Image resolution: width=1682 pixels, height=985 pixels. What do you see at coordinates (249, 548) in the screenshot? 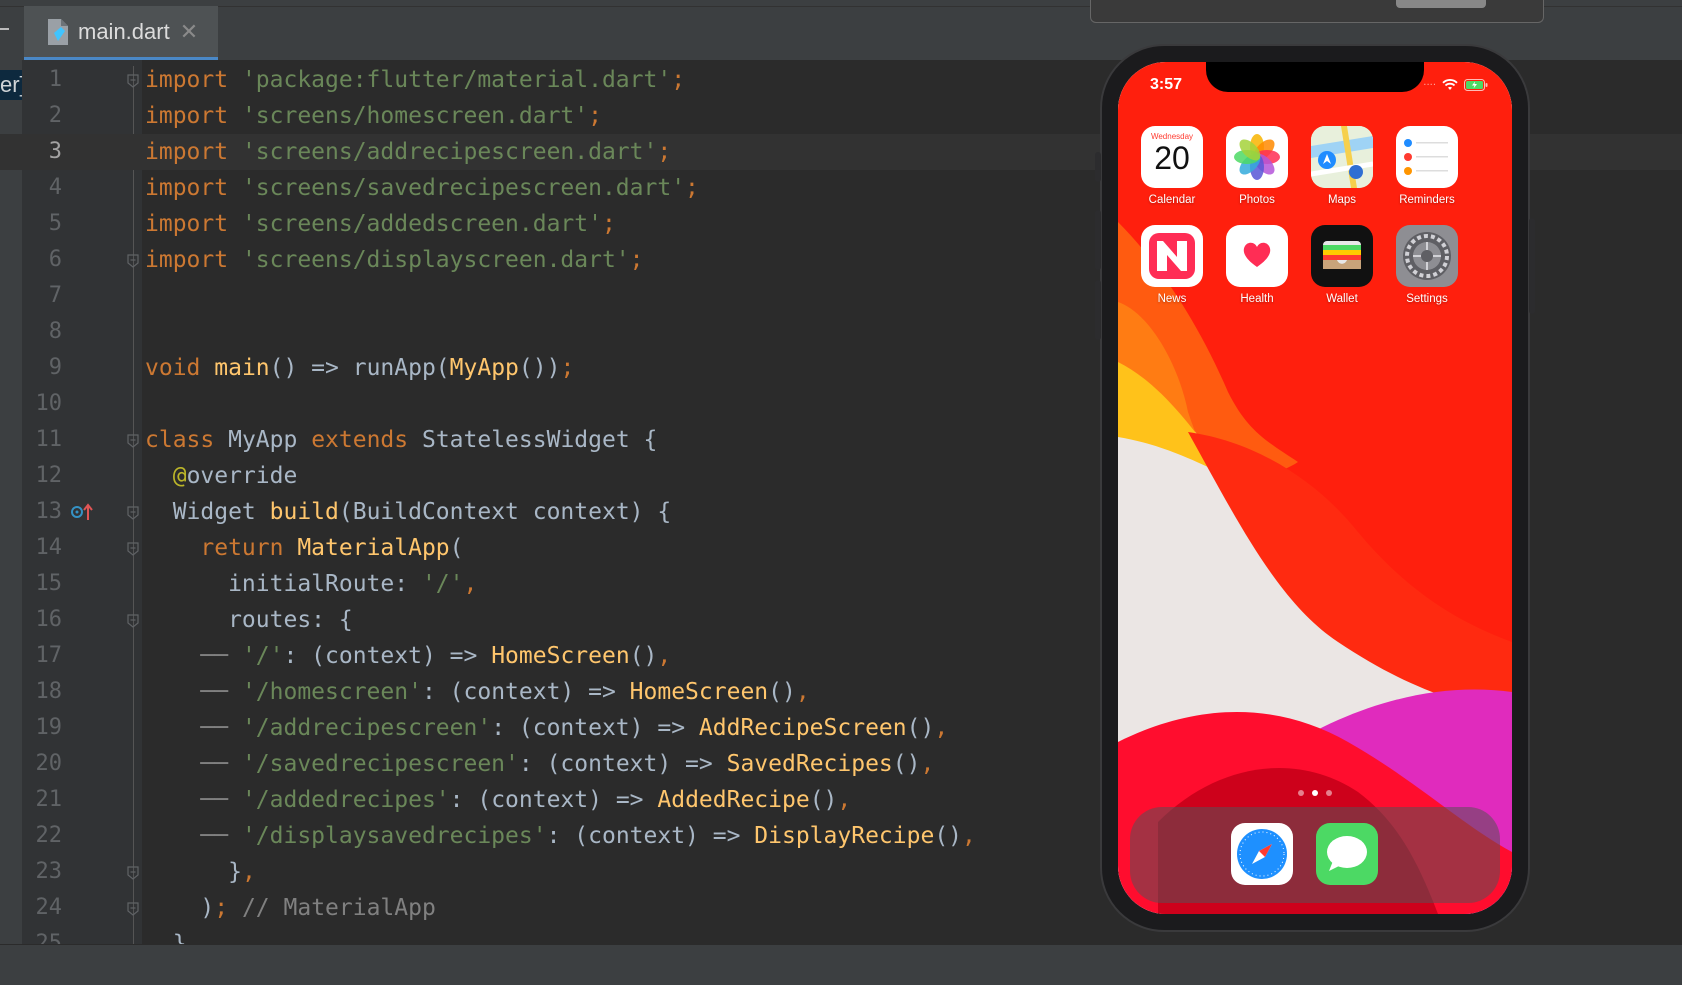
I see `code-token: return` at bounding box center [249, 548].